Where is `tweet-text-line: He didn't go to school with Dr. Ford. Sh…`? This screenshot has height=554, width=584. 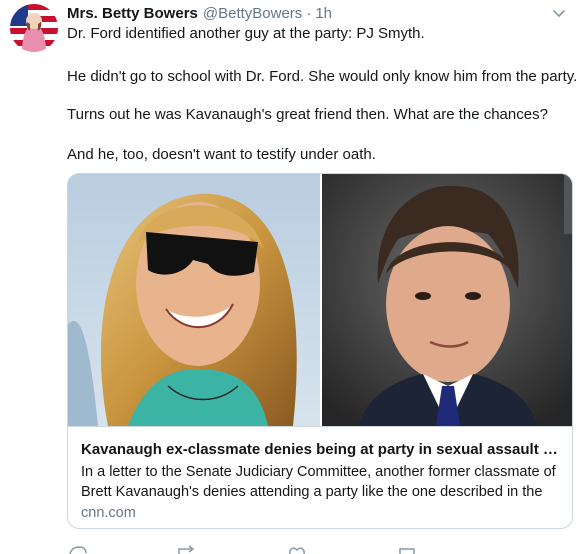 tweet-text-line: He didn't go to school with Dr. Ford. Sh… is located at coordinates (322, 76).